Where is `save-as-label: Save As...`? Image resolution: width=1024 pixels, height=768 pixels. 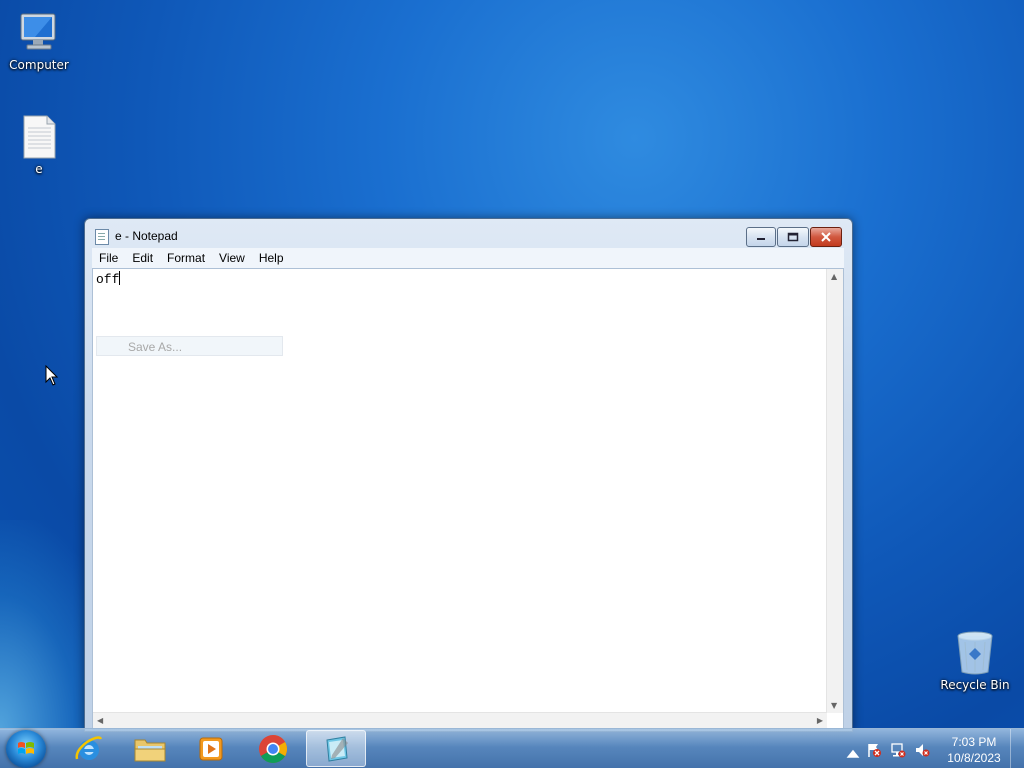
save-as-label: Save As... is located at coordinates (155, 347).